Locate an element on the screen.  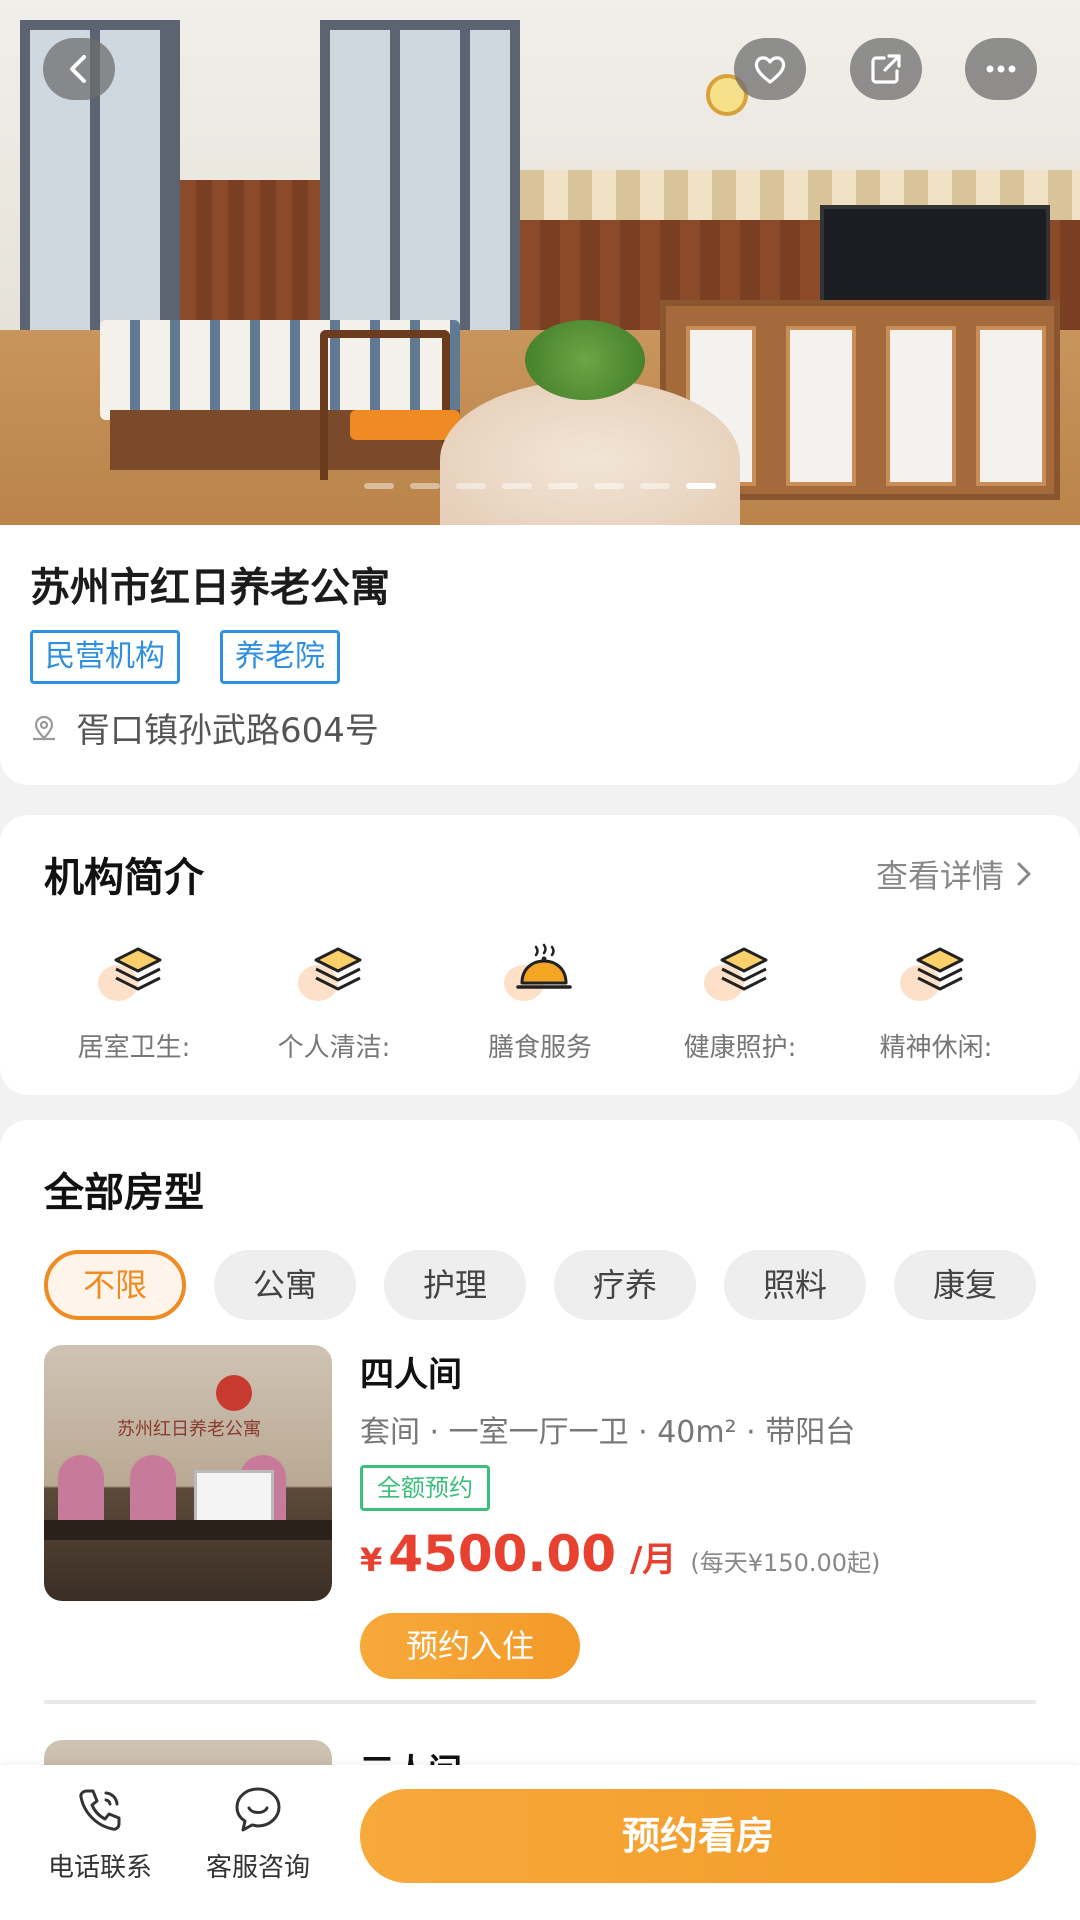
feature-health-care: 健康照护: is located at coordinates (740, 999).